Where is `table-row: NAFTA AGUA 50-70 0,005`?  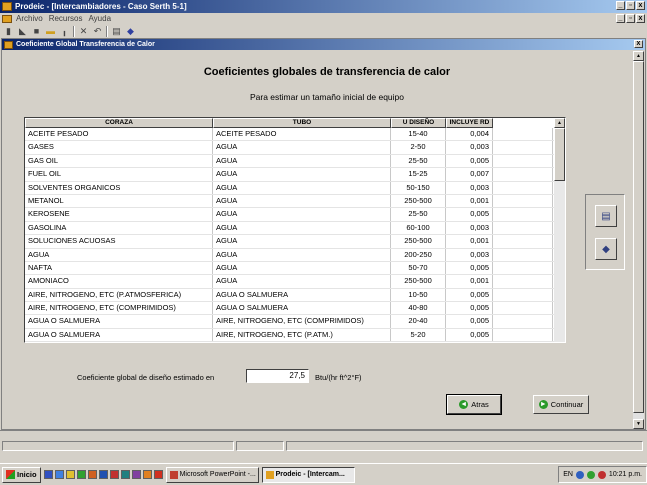 table-row: NAFTA AGUA 50-70 0,005 is located at coordinates (295, 268).